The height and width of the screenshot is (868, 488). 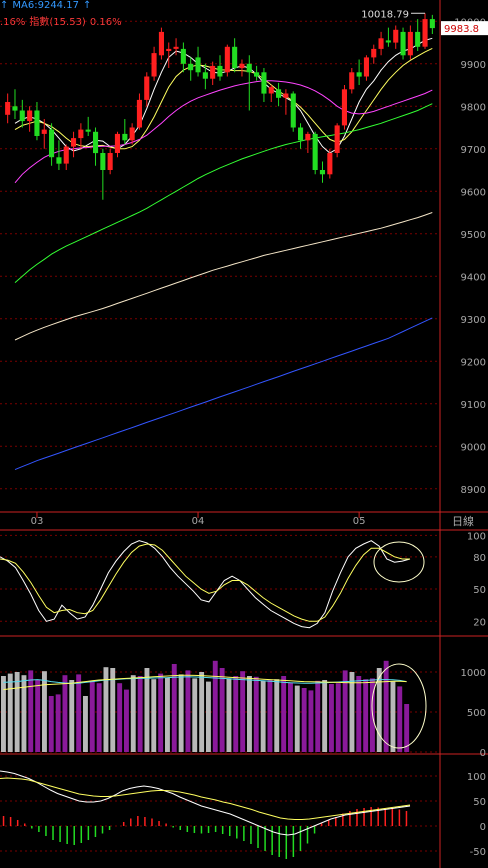 What do you see at coordinates (473, 490) in the screenshot?
I see `y-tick-label: 8900` at bounding box center [473, 490].